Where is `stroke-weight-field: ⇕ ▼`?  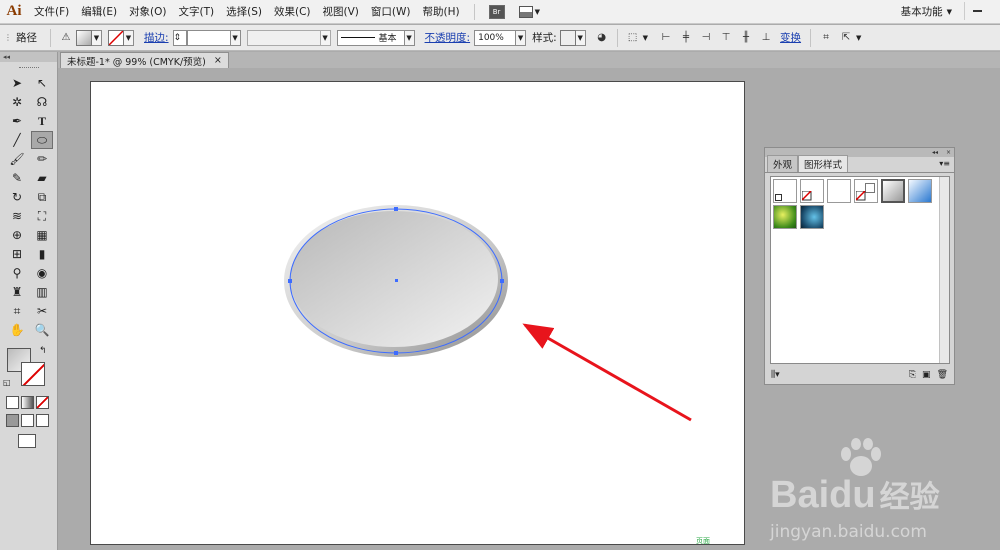 stroke-weight-field: ⇕ ▼ is located at coordinates (206, 37).